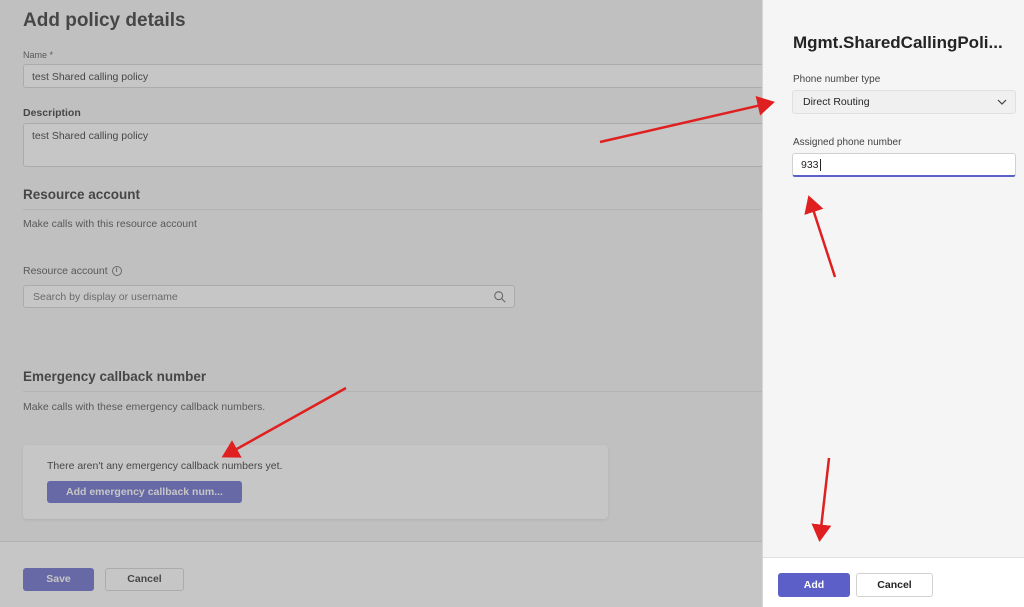 The height and width of the screenshot is (607, 1024). I want to click on assigned-number-input: 933, so click(904, 165).